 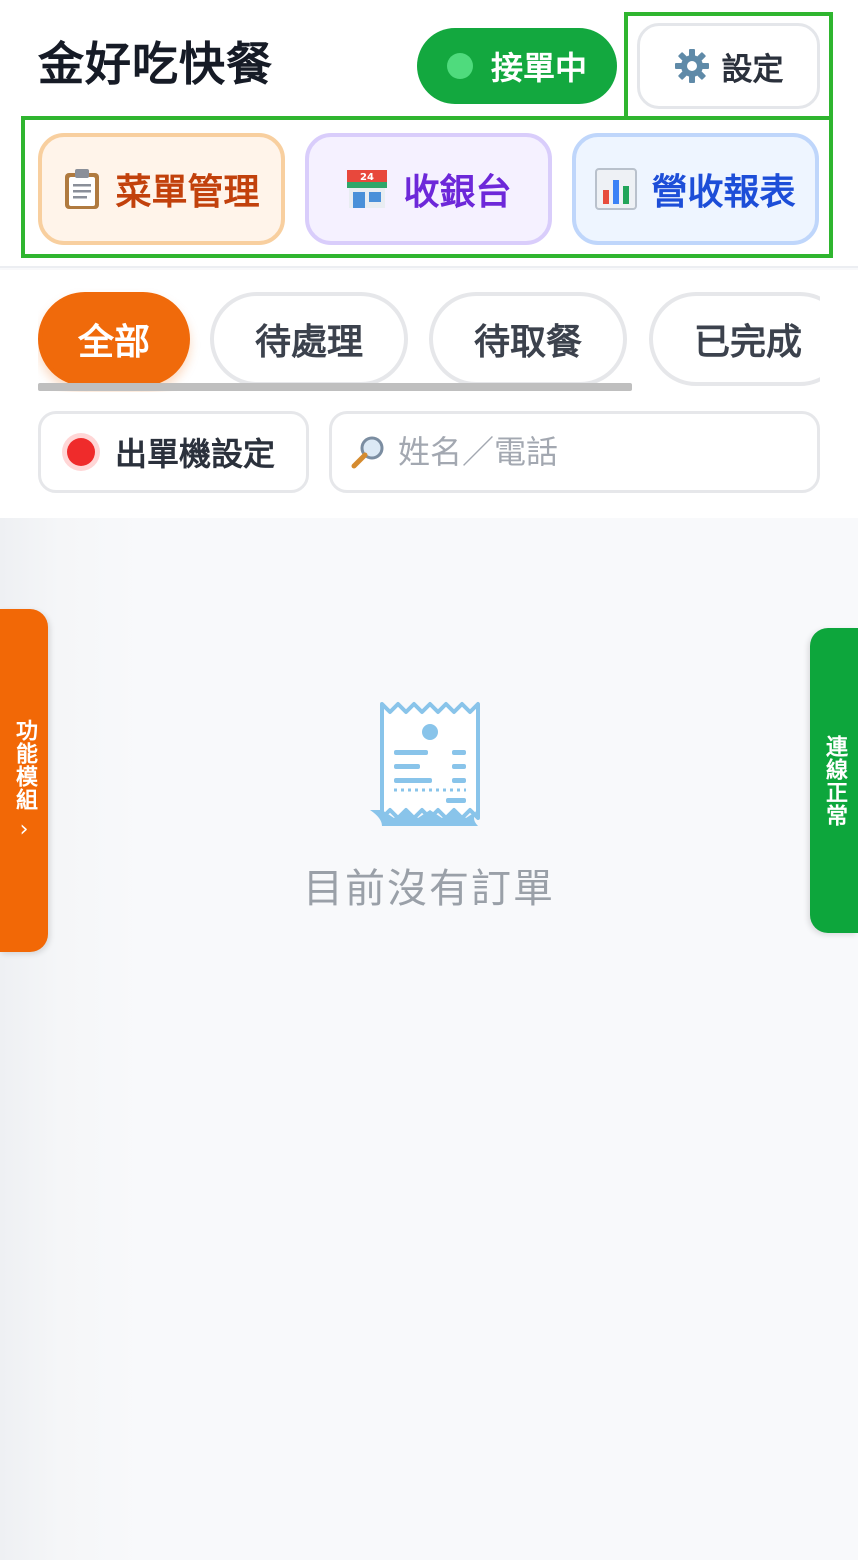 What do you see at coordinates (82, 189) in the screenshot?
I see `clipboard-icon` at bounding box center [82, 189].